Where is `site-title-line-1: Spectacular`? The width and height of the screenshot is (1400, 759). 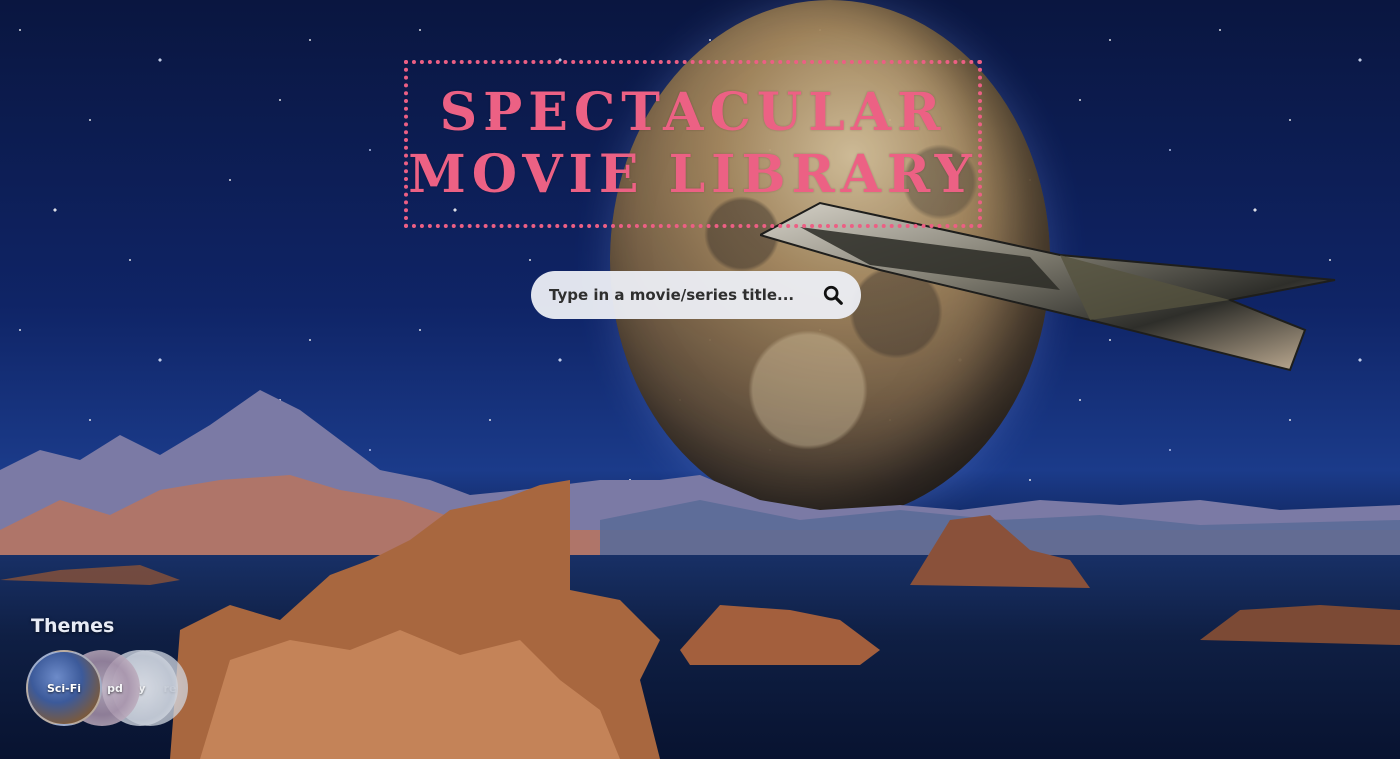 site-title-line-1: Spectacular is located at coordinates (693, 112).